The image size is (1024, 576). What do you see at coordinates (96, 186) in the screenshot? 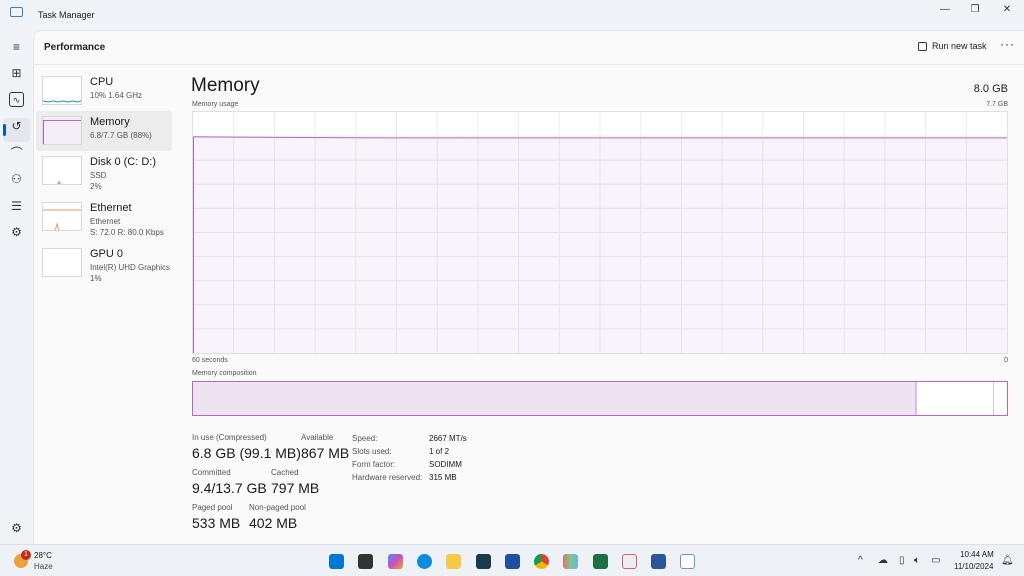
I see `item-sub: 2%` at bounding box center [96, 186].